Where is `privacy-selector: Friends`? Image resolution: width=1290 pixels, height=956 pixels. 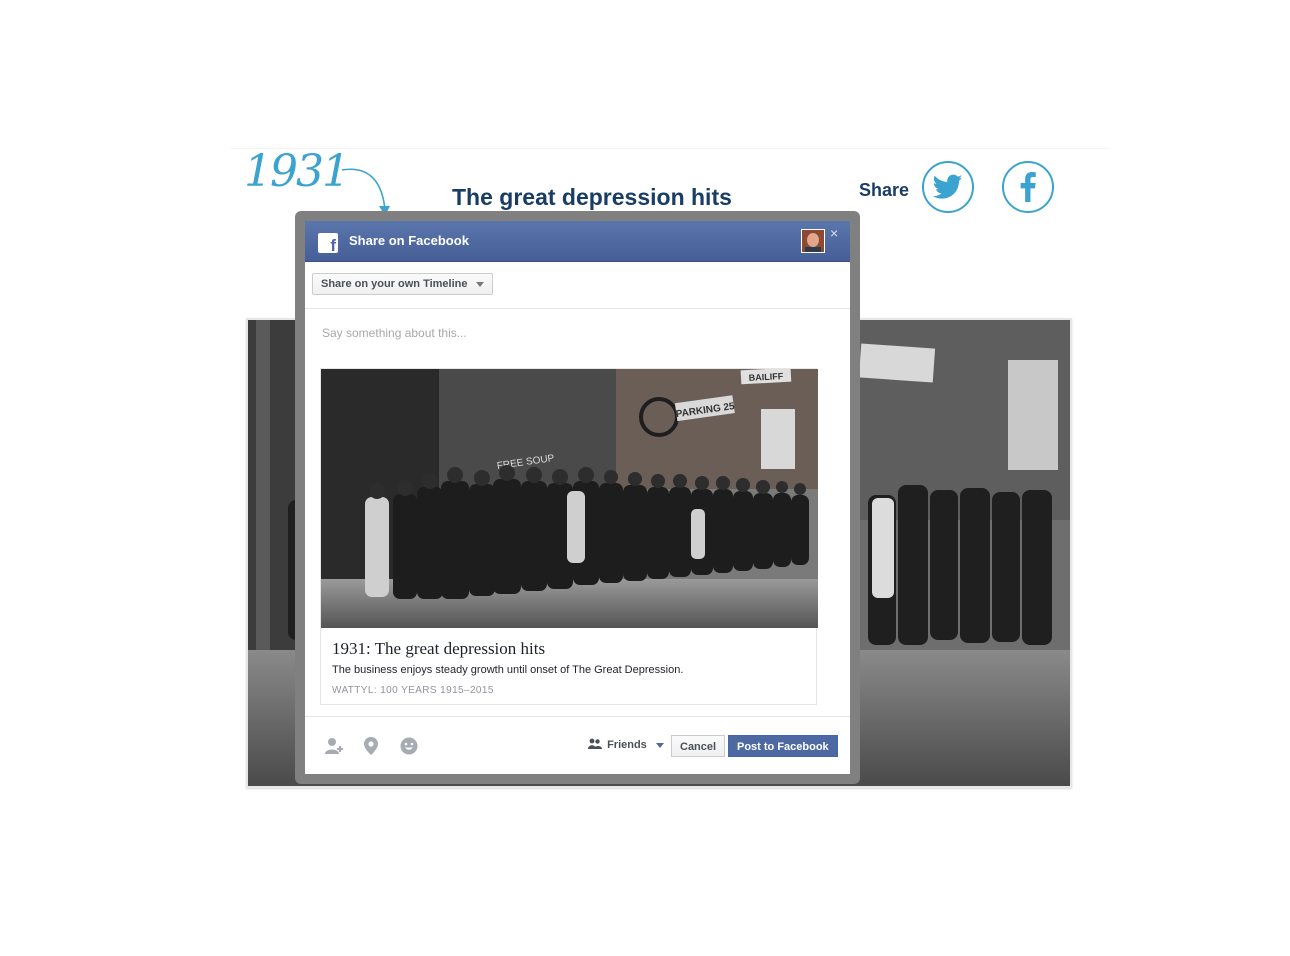
privacy-selector: Friends is located at coordinates (626, 744).